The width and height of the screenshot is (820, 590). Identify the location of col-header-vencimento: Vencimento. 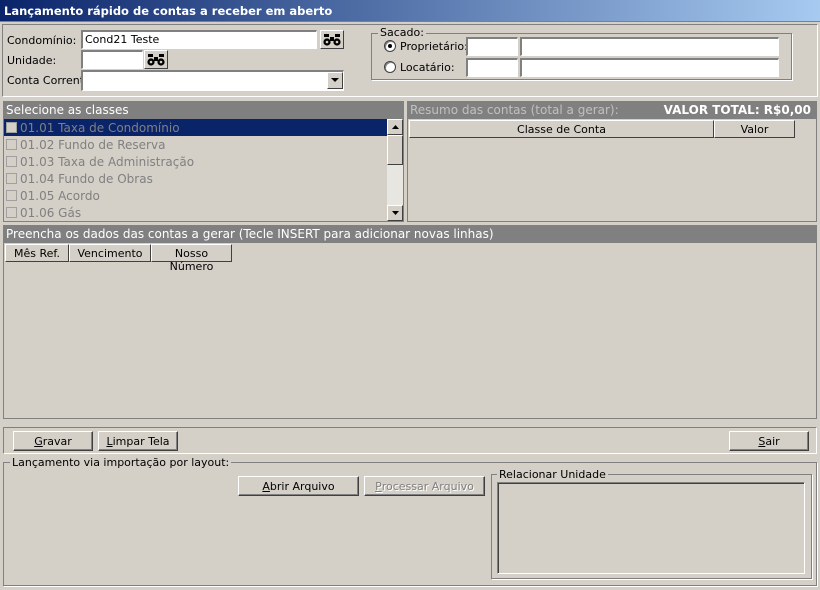
(110, 253).